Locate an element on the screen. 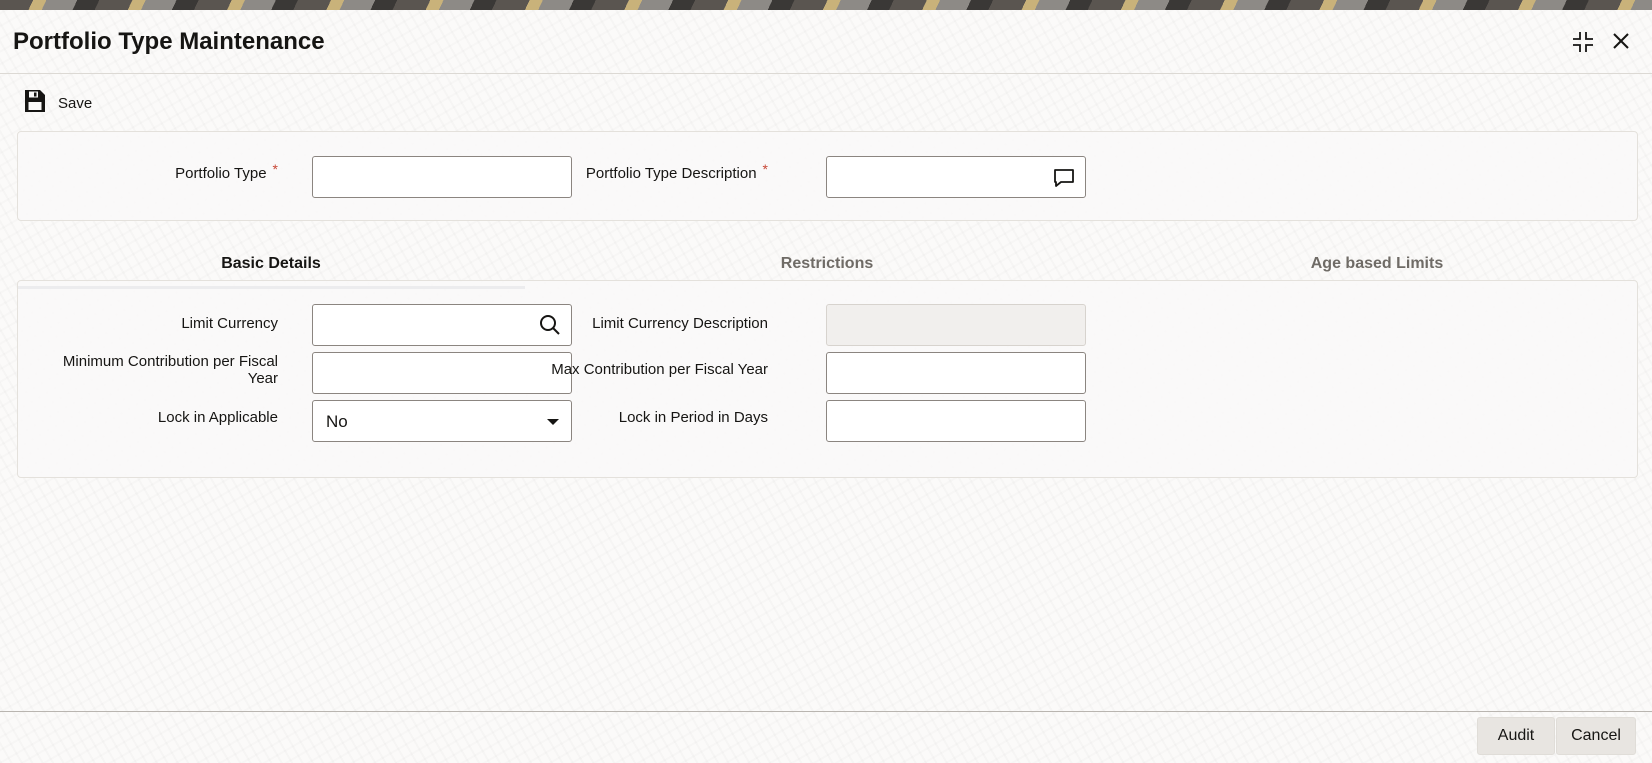 Image resolution: width=1652 pixels, height=763 pixels. save-button: Save is located at coordinates (58, 103).